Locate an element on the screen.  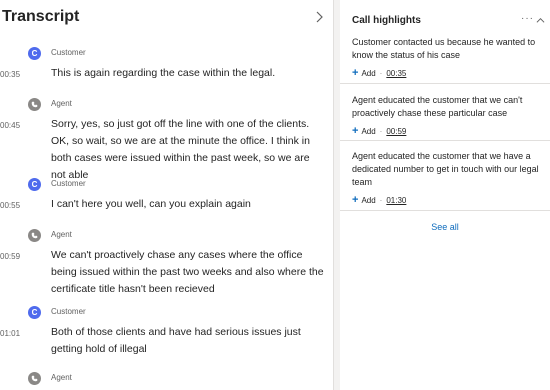
chevron-up-icon is located at coordinates (540, 20).